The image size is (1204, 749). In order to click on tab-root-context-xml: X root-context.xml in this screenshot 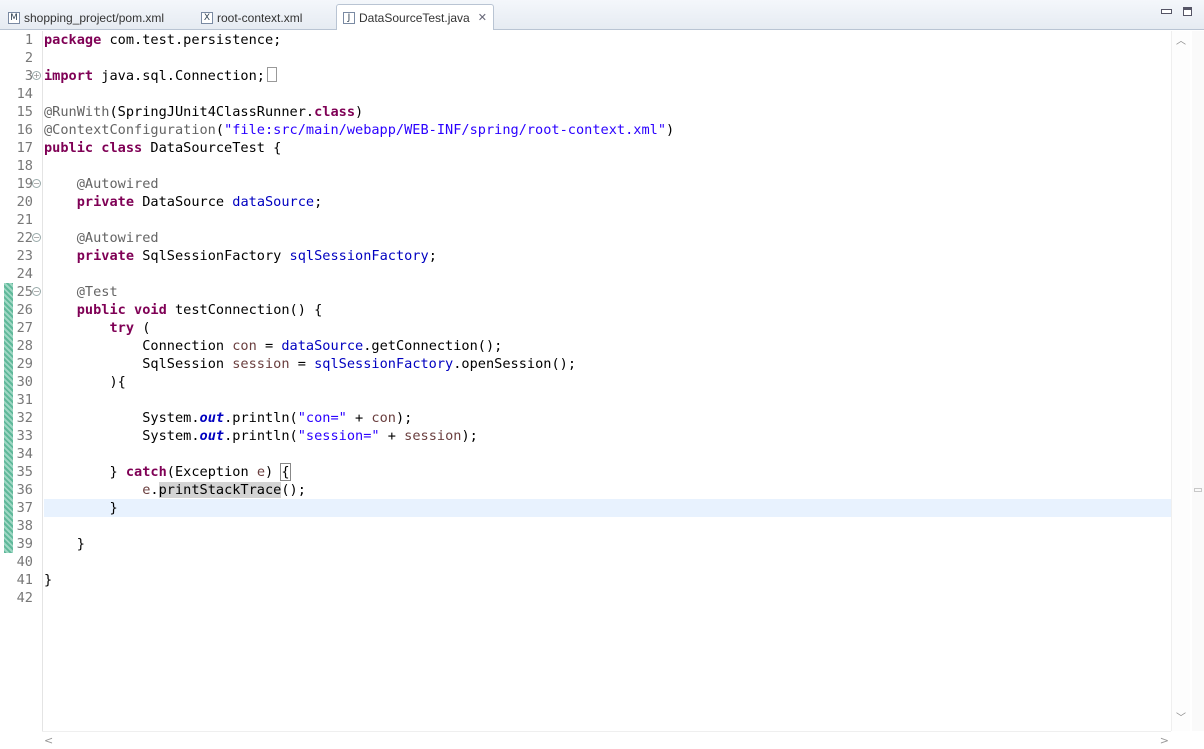, I will do `click(251, 17)`.